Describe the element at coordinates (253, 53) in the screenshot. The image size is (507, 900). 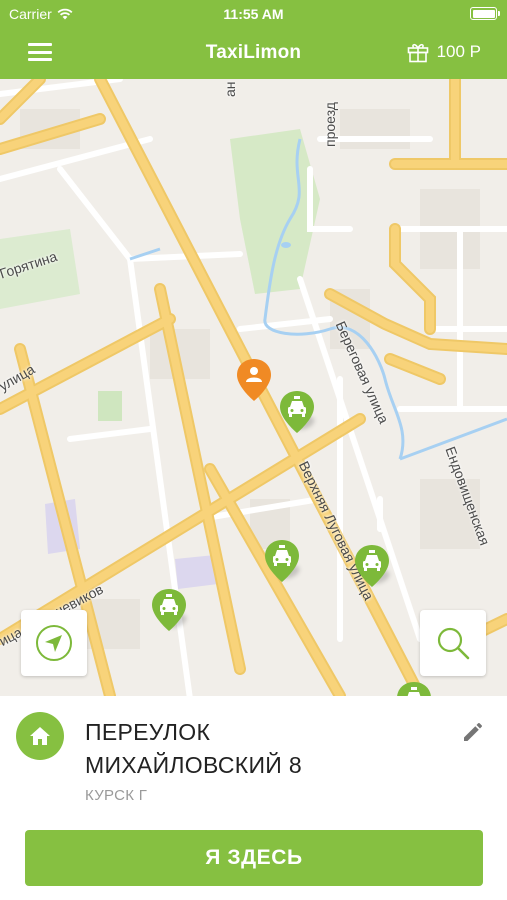
I see `nav-bar: TaxiLimon 100 Р` at that location.